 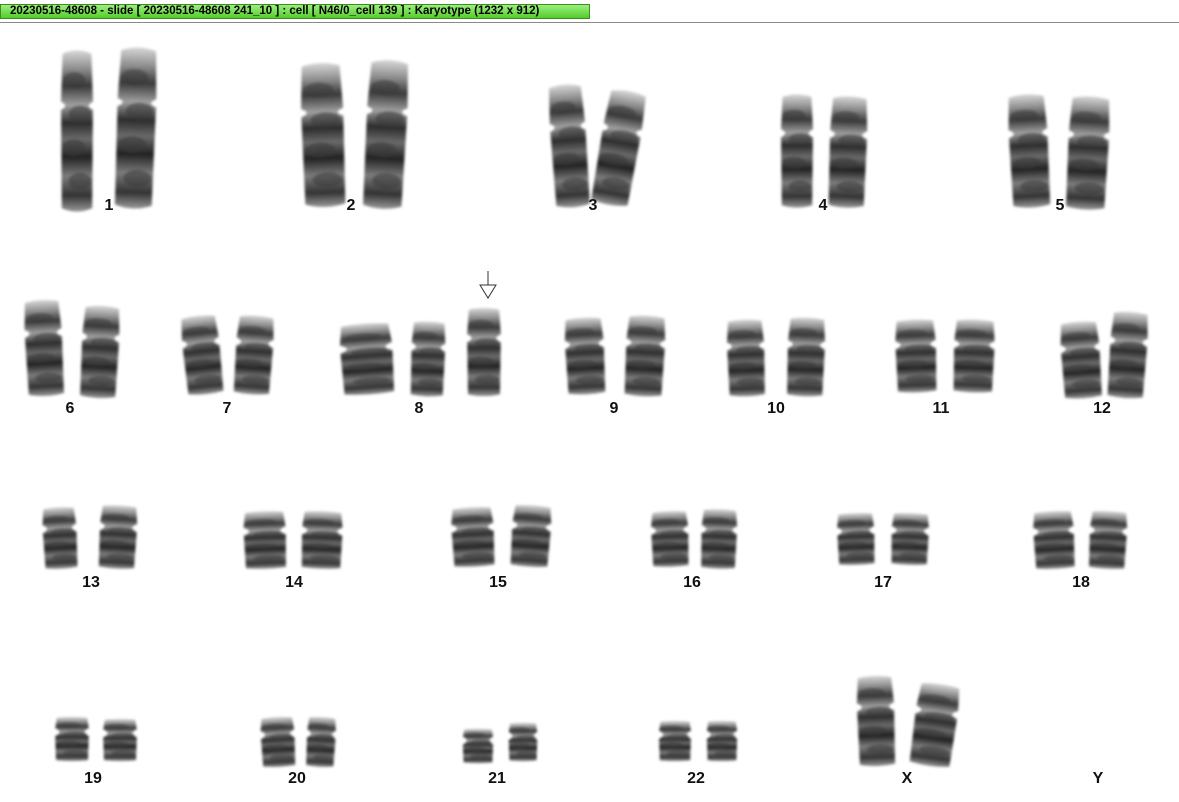 What do you see at coordinates (297, 778) in the screenshot?
I see `chromosome-label-20: 20` at bounding box center [297, 778].